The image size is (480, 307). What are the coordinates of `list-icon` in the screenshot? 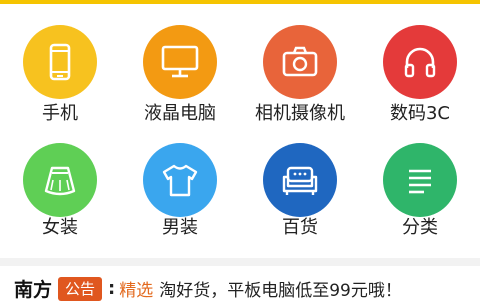 It's located at (420, 180).